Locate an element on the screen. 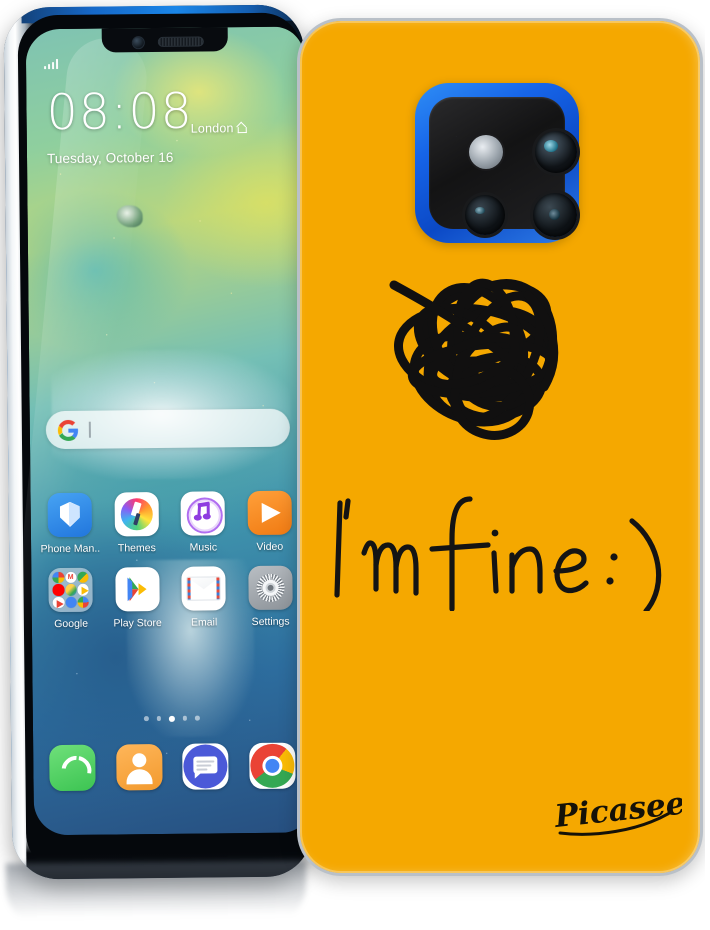 This screenshot has width=710, height=930. app-music: Music is located at coordinates (203, 522).